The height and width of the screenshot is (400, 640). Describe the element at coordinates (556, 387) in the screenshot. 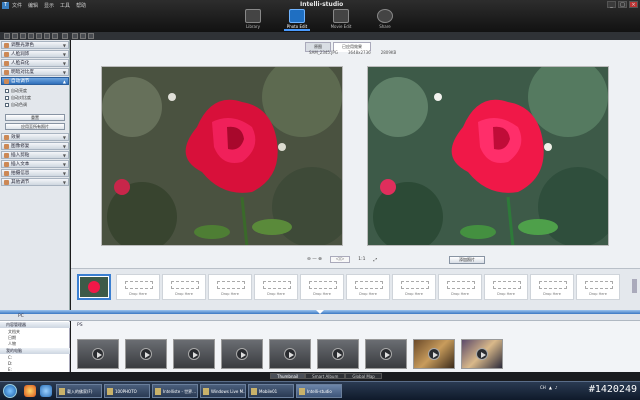

I see `volume-icon: ♪` at that location.